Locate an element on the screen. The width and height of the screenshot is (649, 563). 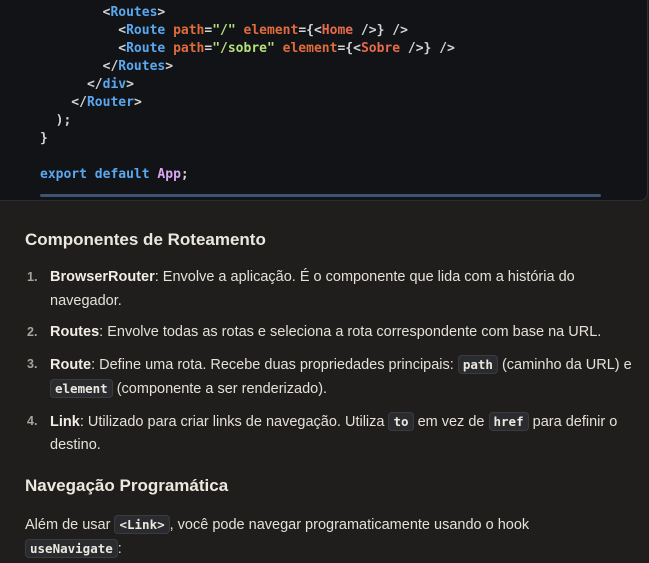
section-heading-routing-components: Componentes de Roteamento is located at coordinates (145, 239).